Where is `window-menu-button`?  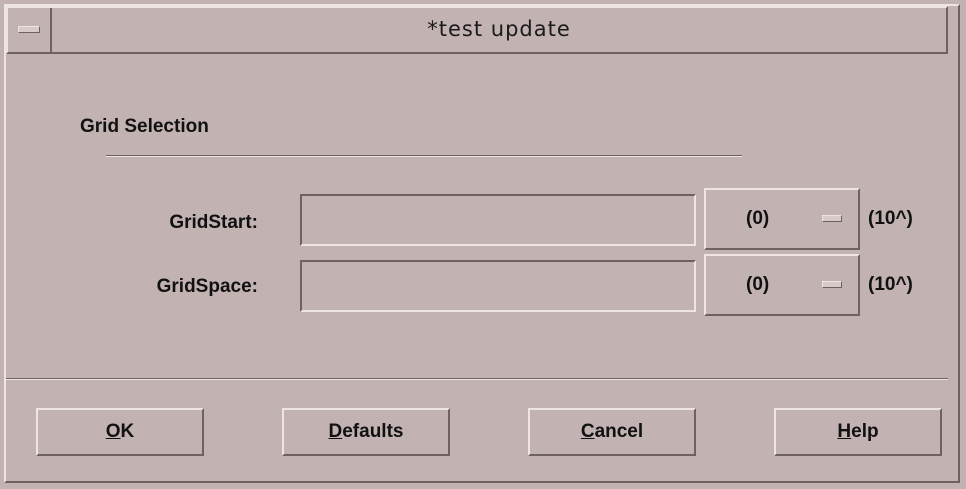 window-menu-button is located at coordinates (30, 30).